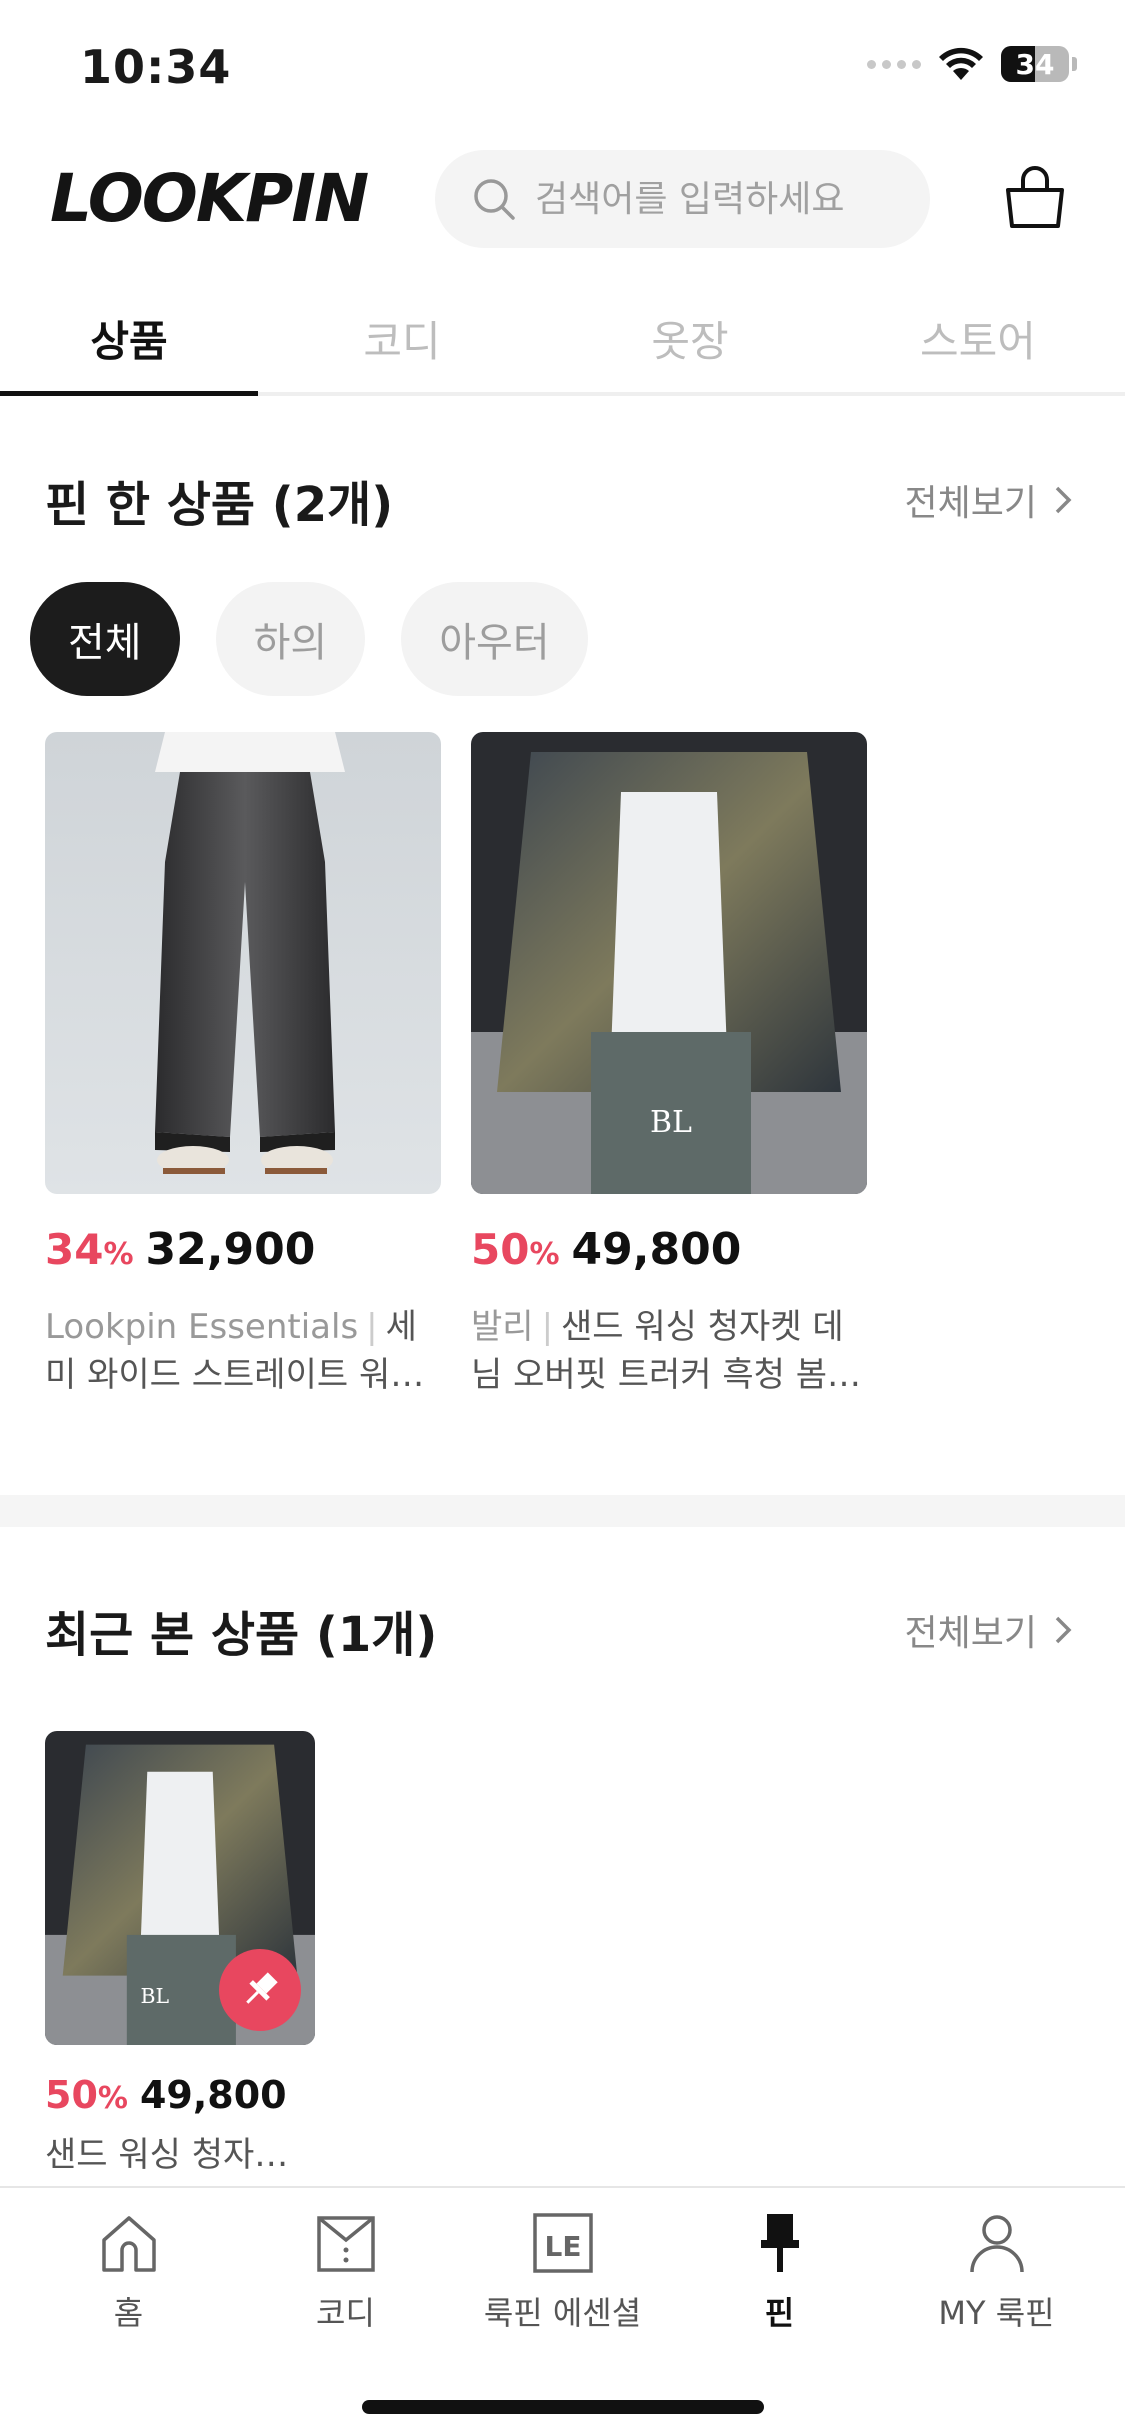 This screenshot has width=1125, height=2436. I want to click on discount-rate: 34%, so click(89, 1249).